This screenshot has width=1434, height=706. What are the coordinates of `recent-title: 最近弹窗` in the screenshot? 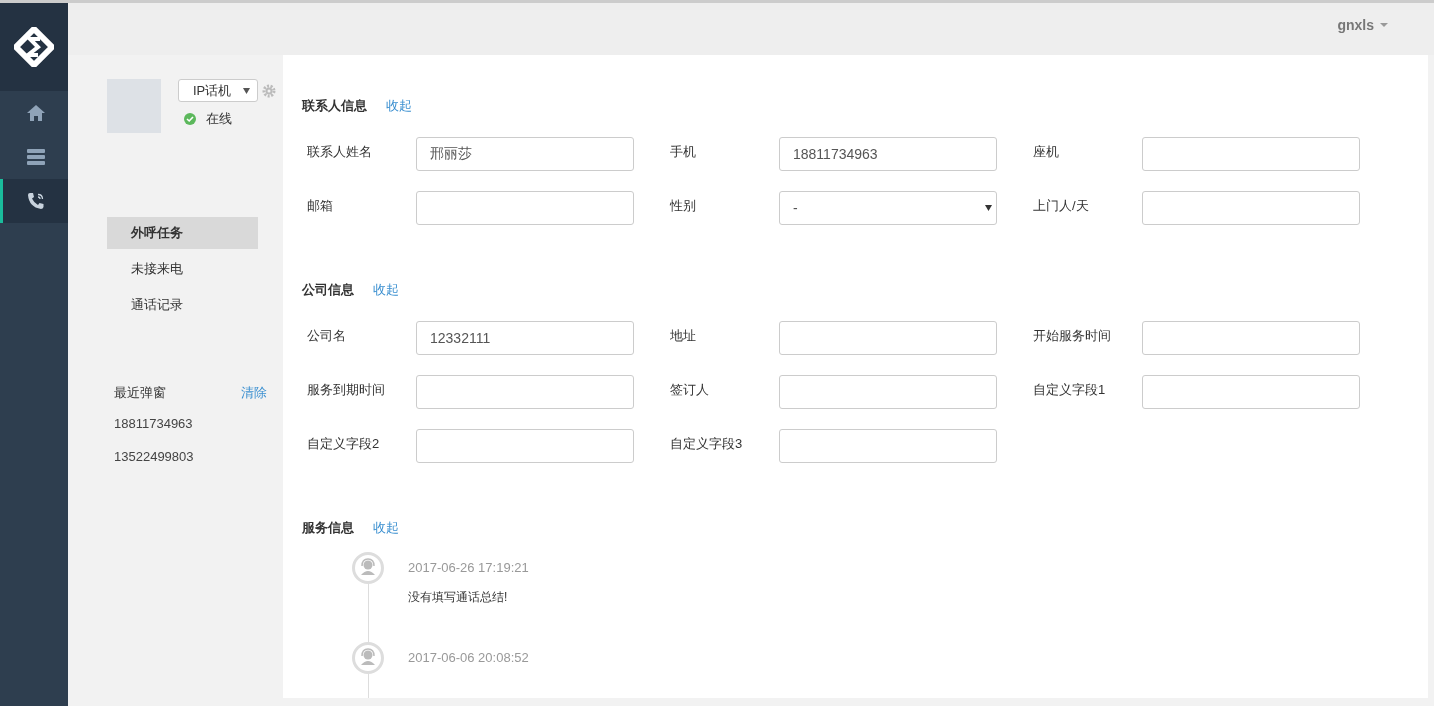 It's located at (140, 393).